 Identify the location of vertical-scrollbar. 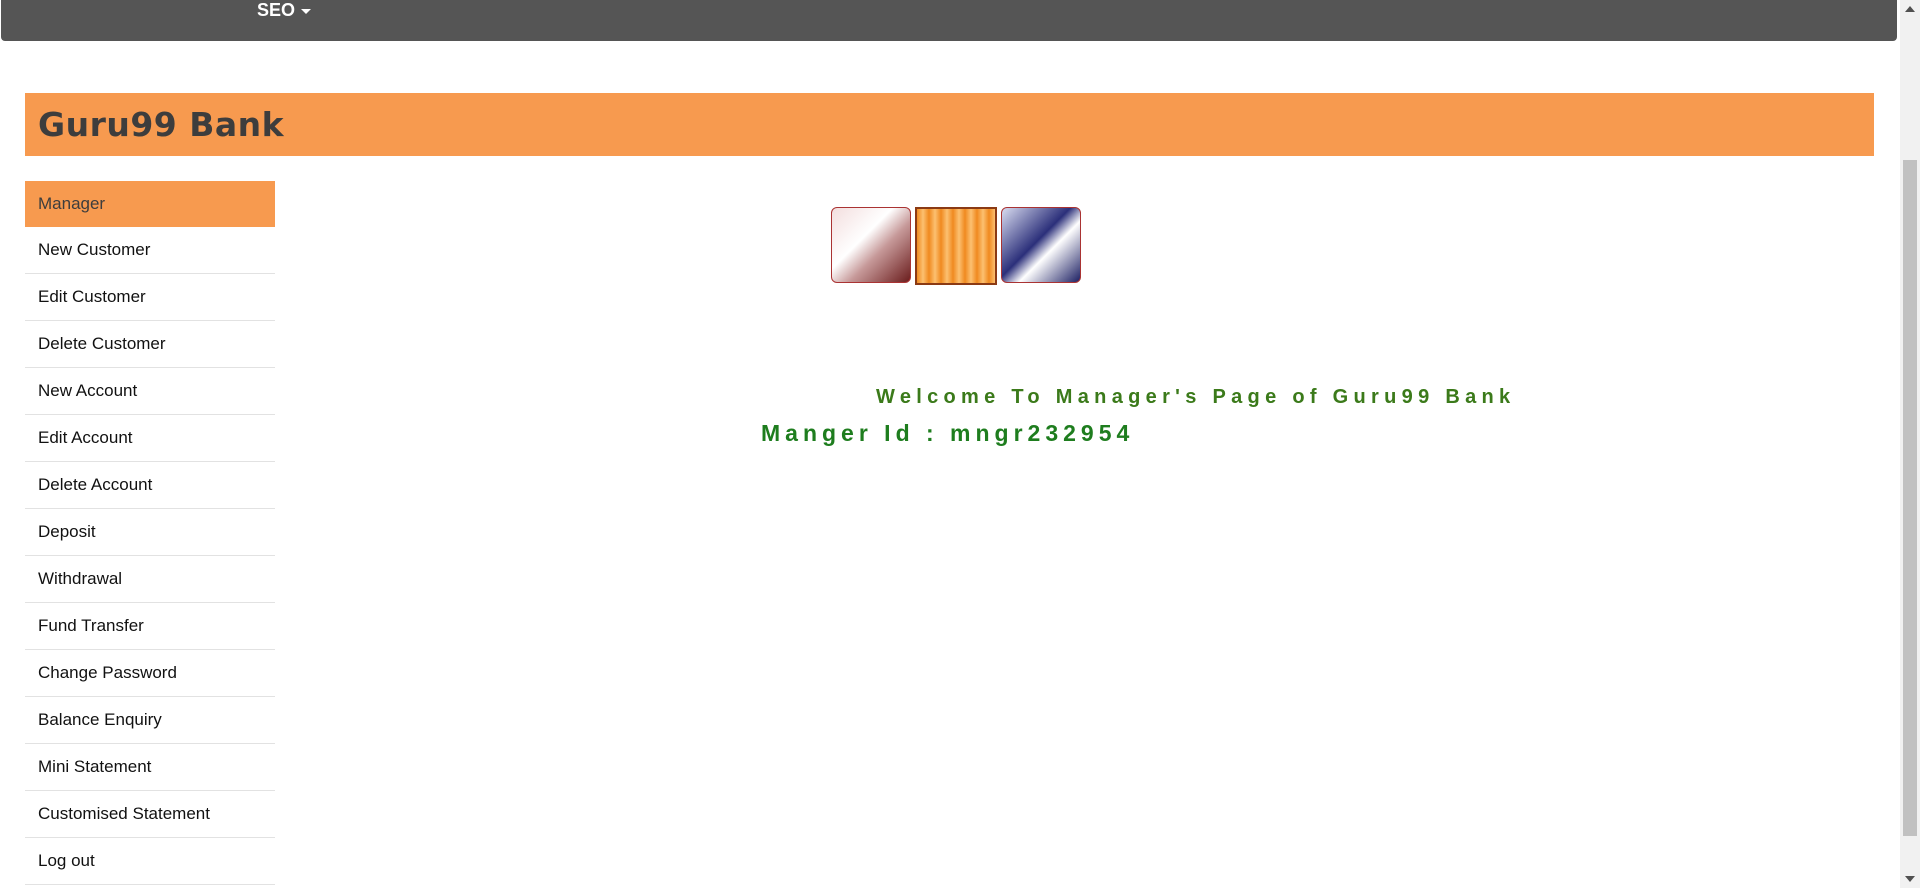
(1910, 444).